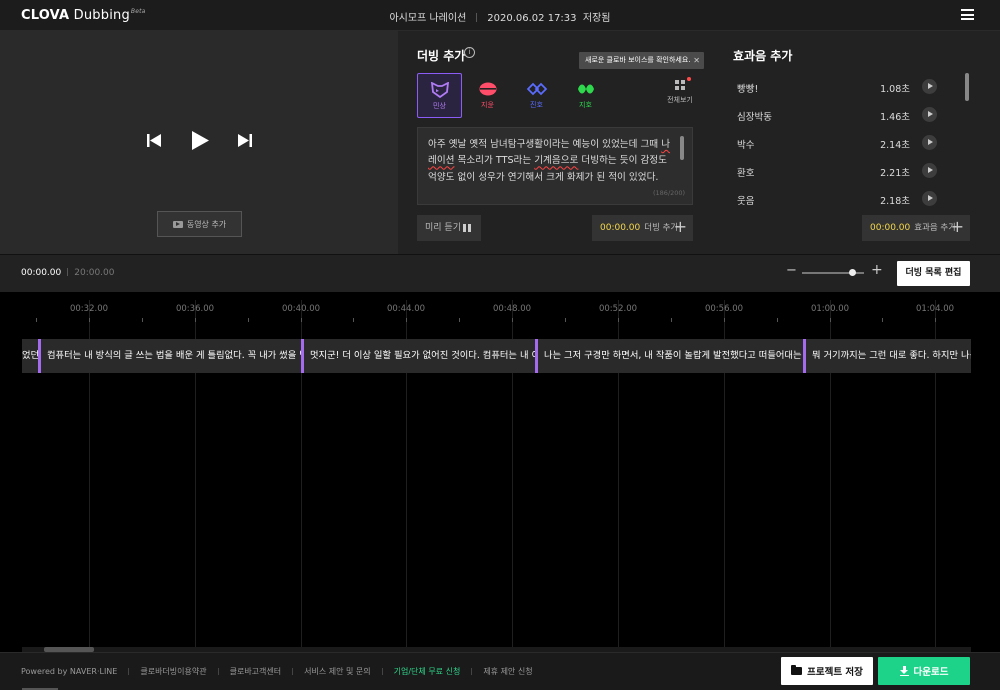 The width and height of the screenshot is (1000, 690). What do you see at coordinates (837, 174) in the screenshot?
I see `effect-item: 환호 2.21초` at bounding box center [837, 174].